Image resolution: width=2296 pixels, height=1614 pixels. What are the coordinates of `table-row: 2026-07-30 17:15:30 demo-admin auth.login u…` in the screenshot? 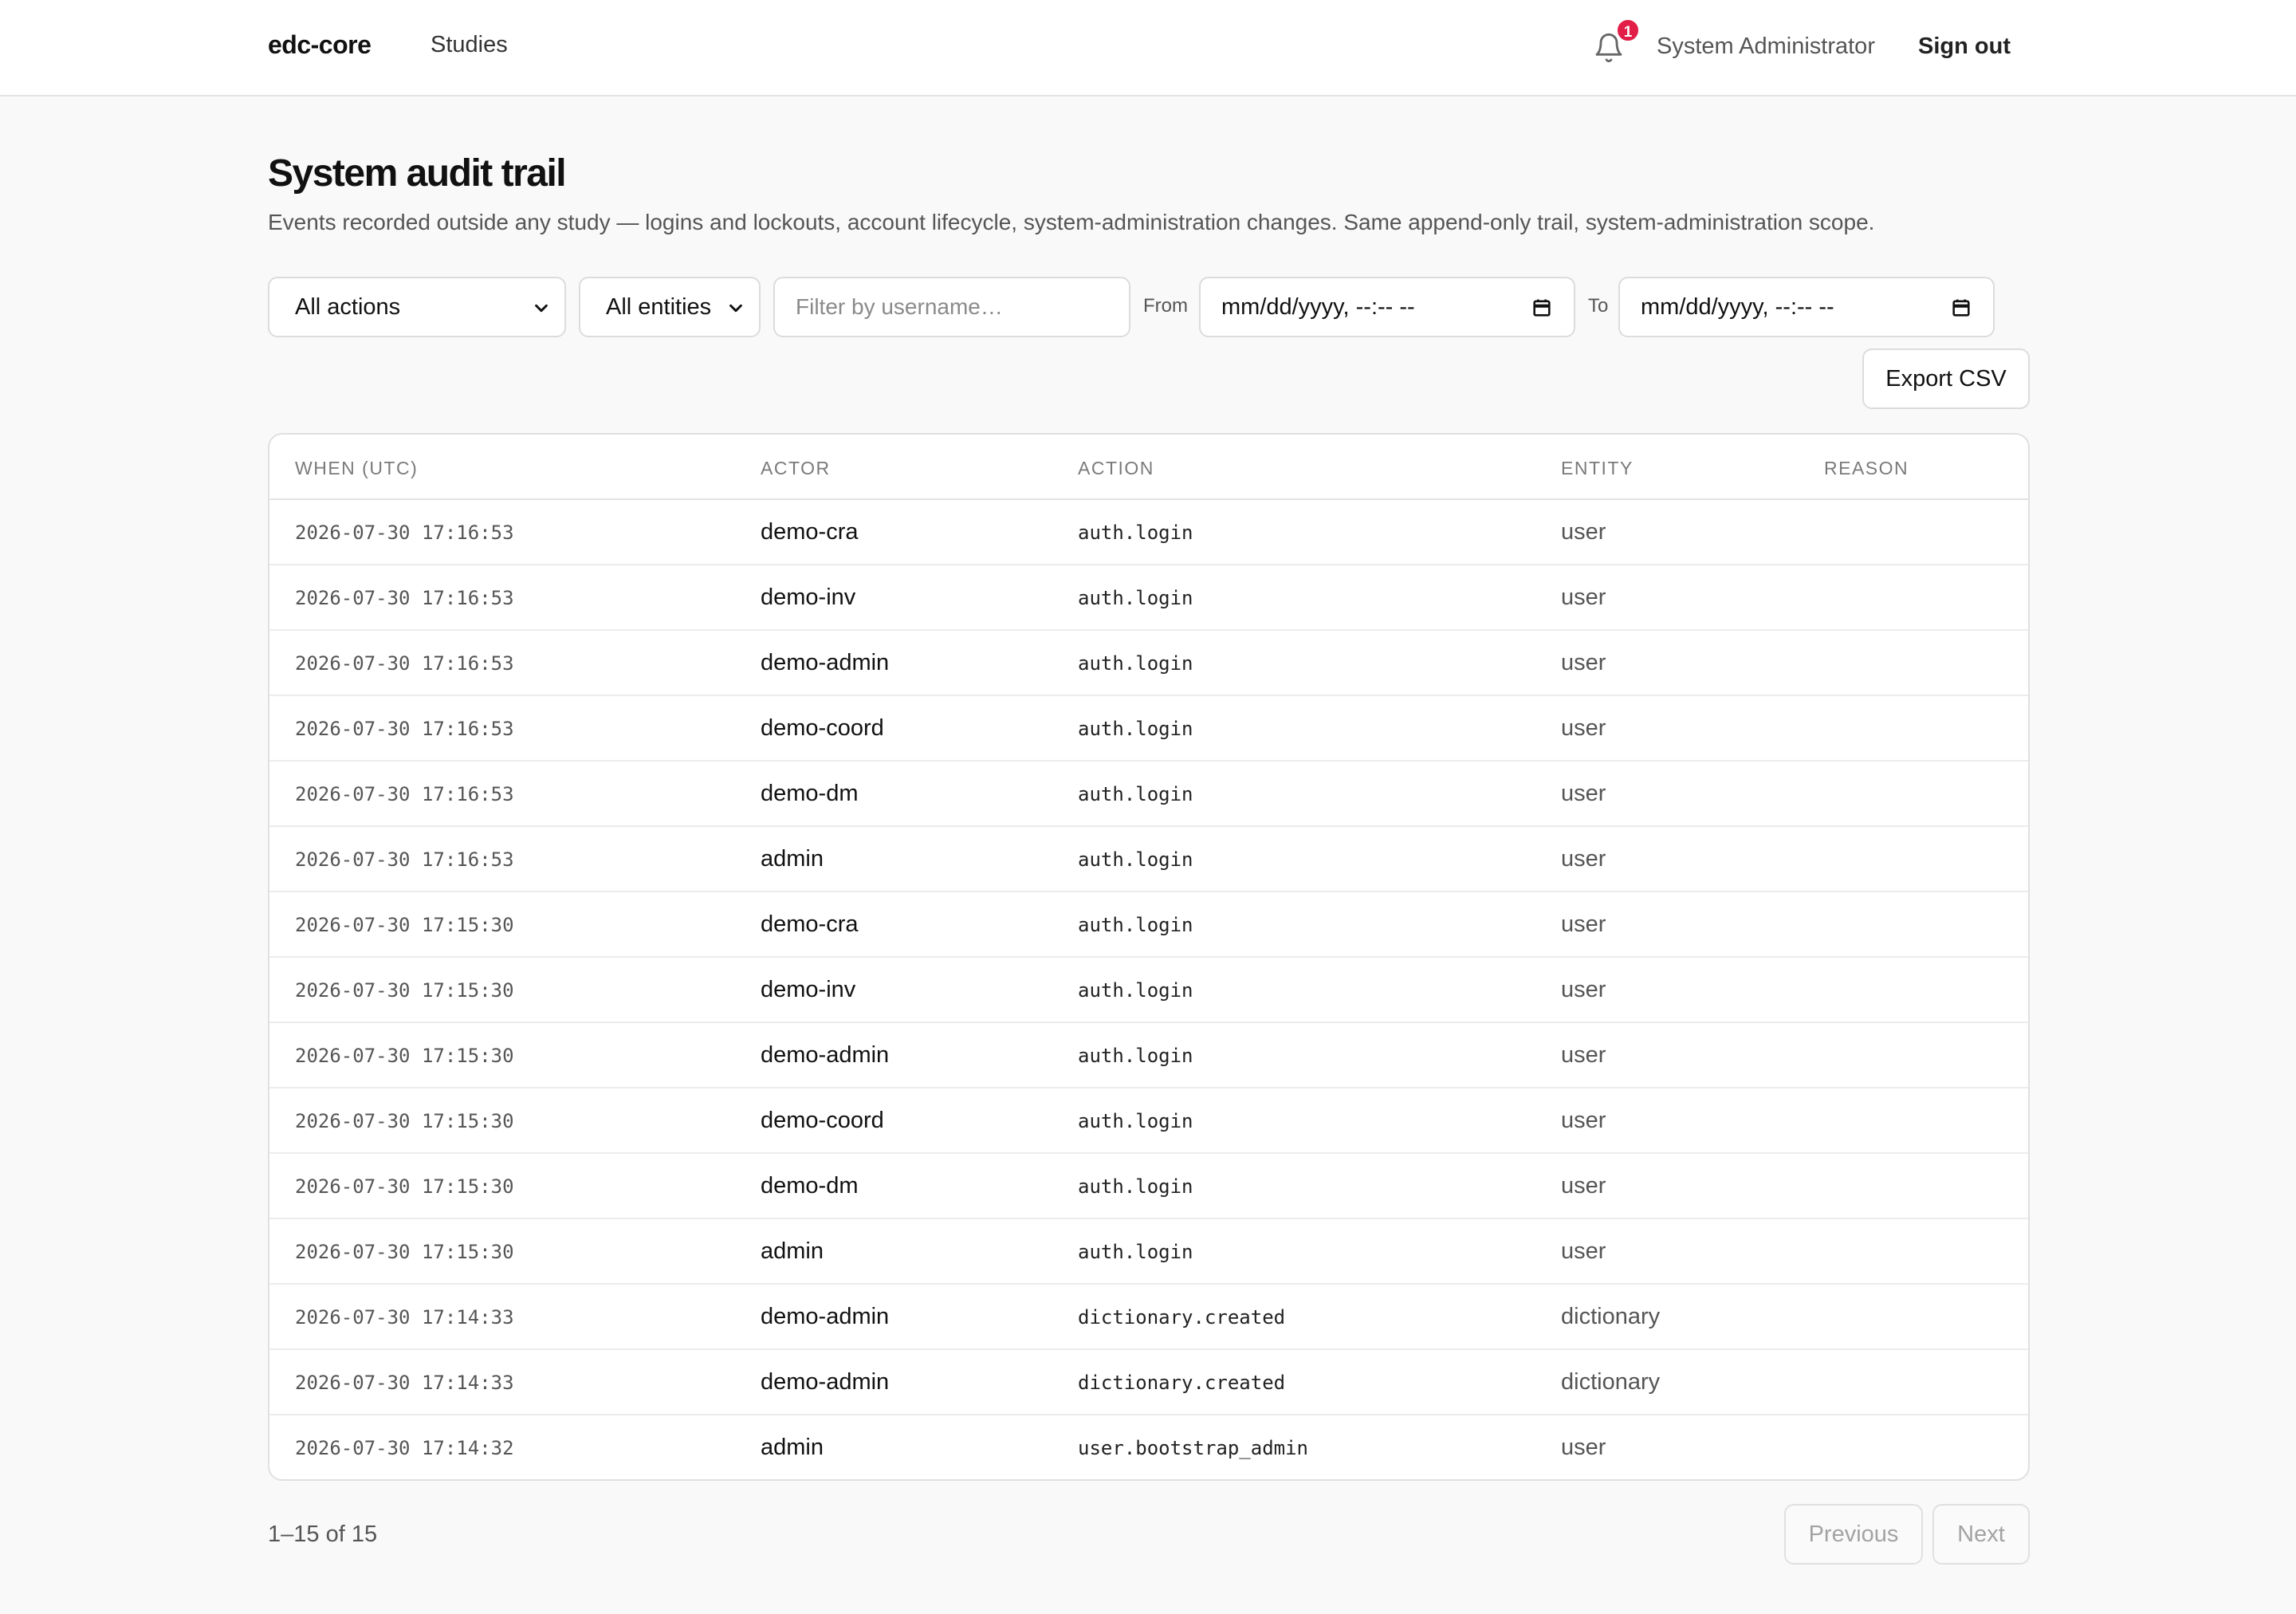 It's located at (1148, 1055).